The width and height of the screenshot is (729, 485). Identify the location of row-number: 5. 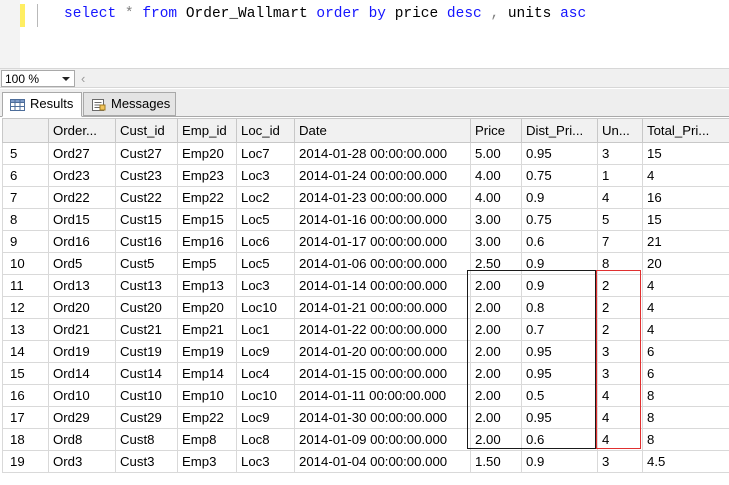
(25, 153).